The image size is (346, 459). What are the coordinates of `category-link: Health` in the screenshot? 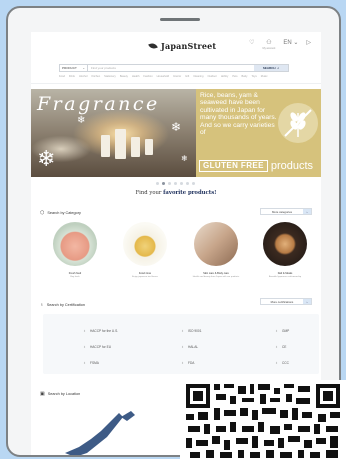 It's located at (136, 76).